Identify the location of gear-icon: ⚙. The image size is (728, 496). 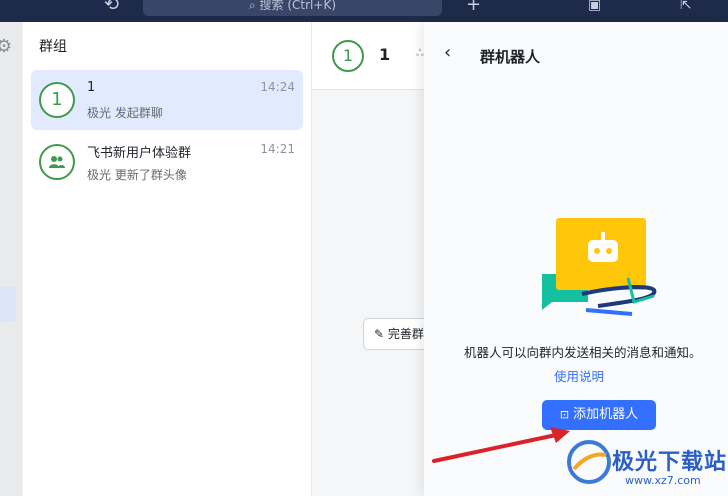
(6, 46).